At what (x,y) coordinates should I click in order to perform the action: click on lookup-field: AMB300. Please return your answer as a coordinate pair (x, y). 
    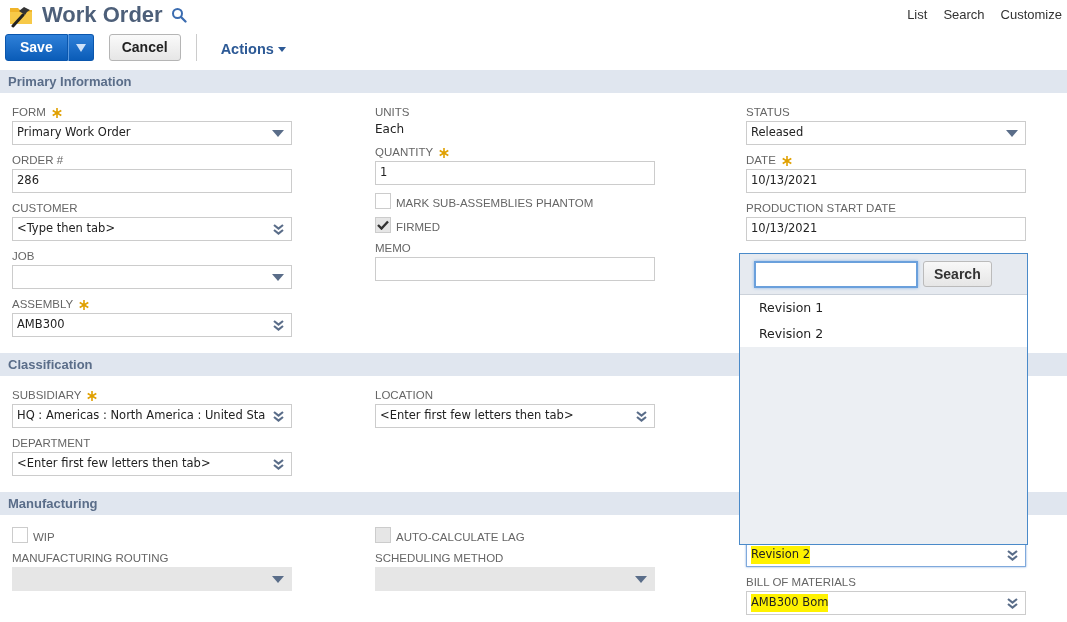
    Looking at the image, I should click on (152, 325).